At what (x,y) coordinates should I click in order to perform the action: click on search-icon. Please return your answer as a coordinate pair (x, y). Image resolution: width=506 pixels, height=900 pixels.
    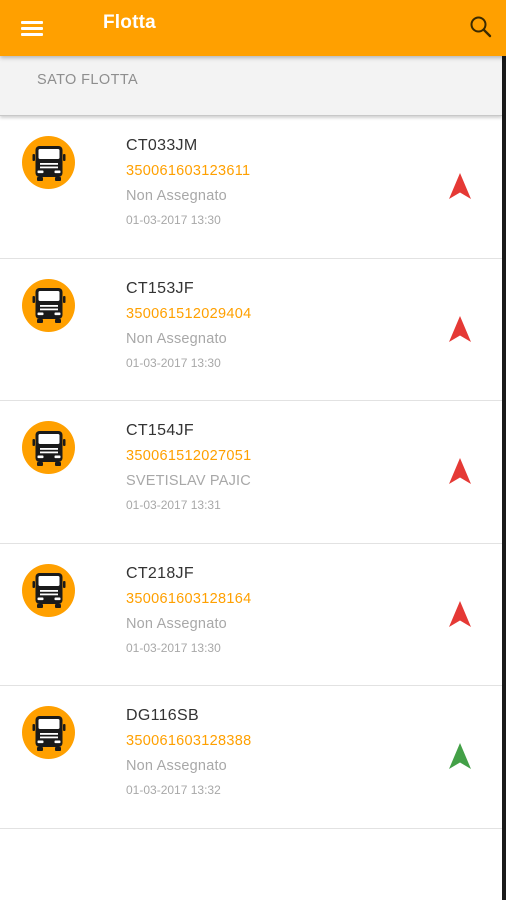
    Looking at the image, I should click on (481, 27).